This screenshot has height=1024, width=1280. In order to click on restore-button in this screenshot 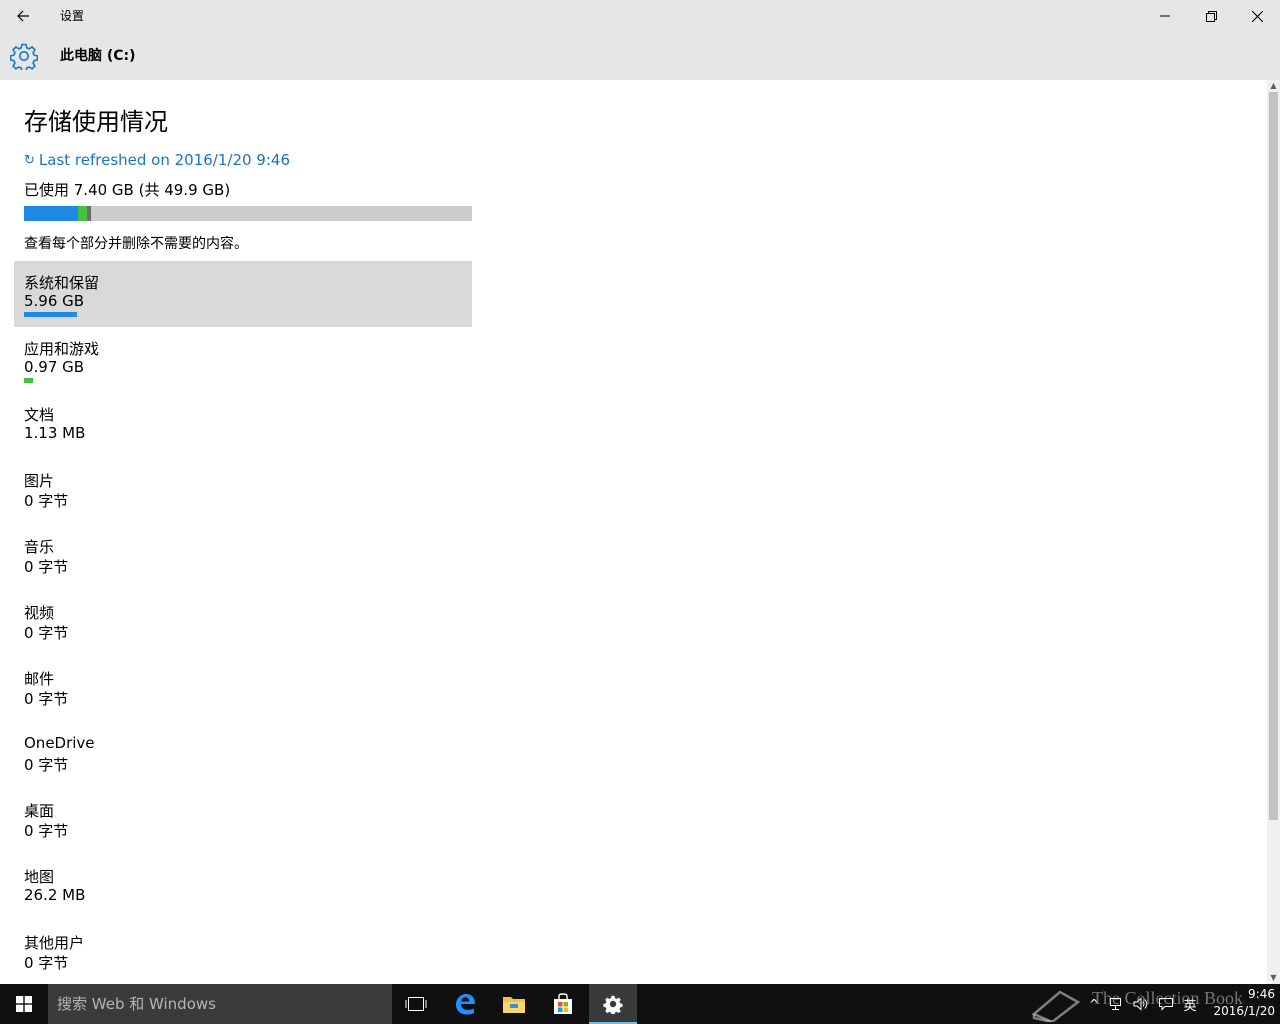, I will do `click(1211, 16)`.